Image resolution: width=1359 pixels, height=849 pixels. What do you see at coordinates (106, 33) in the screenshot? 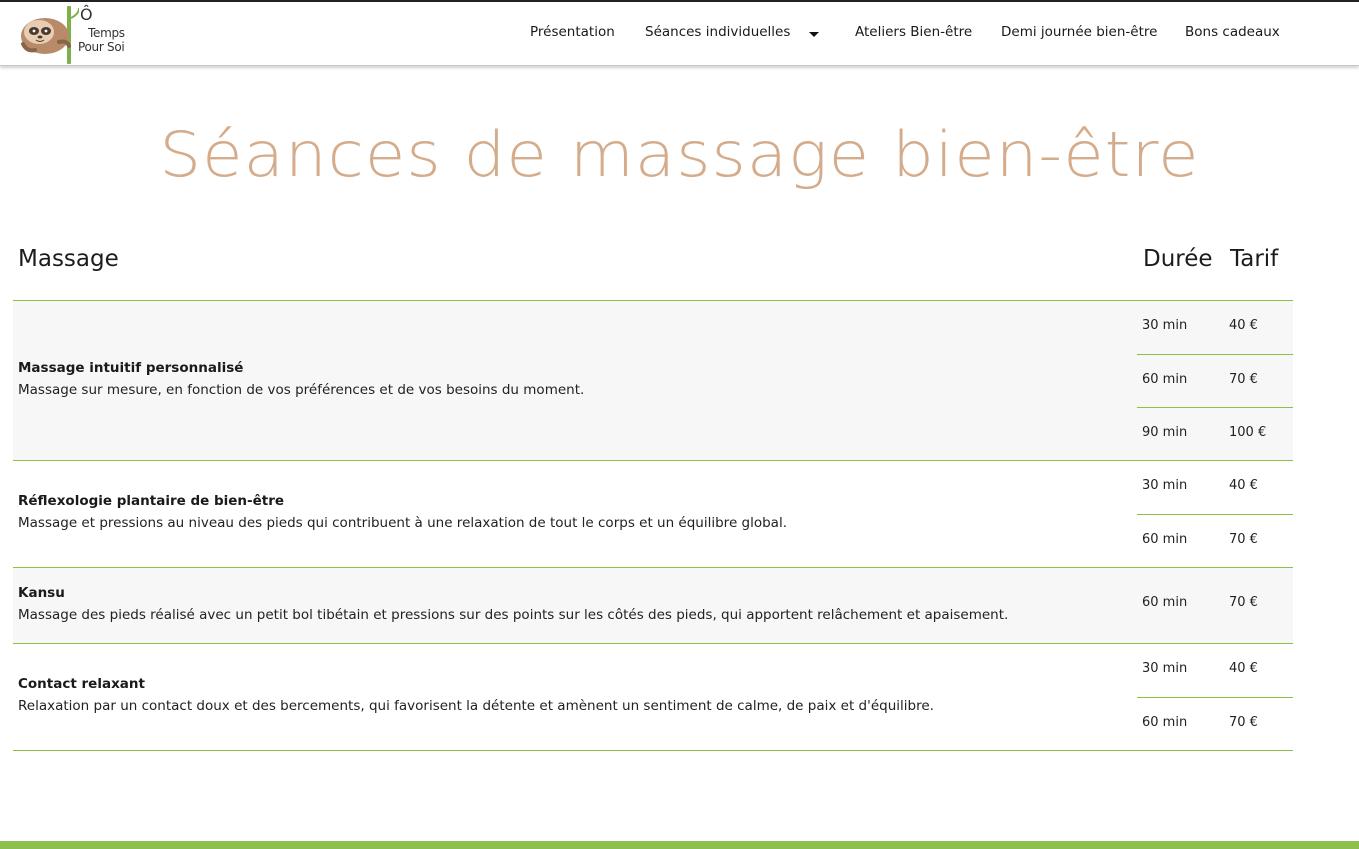
I see `logo-line-2: Temps` at bounding box center [106, 33].